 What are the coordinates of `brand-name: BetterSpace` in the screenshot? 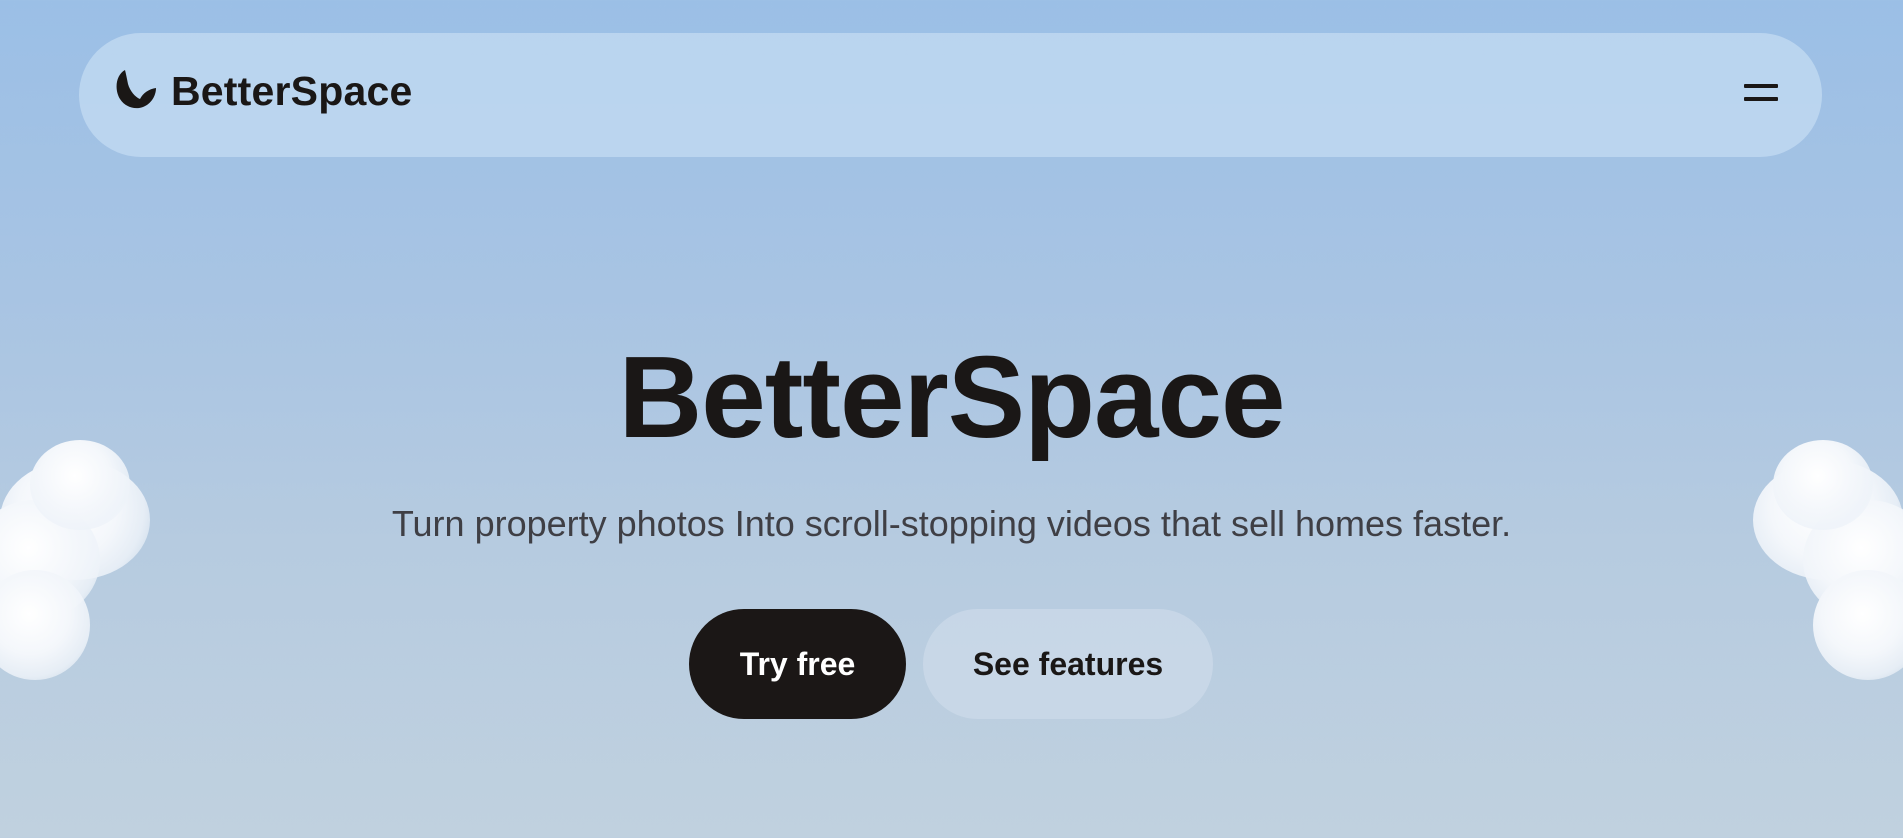 It's located at (292, 91).